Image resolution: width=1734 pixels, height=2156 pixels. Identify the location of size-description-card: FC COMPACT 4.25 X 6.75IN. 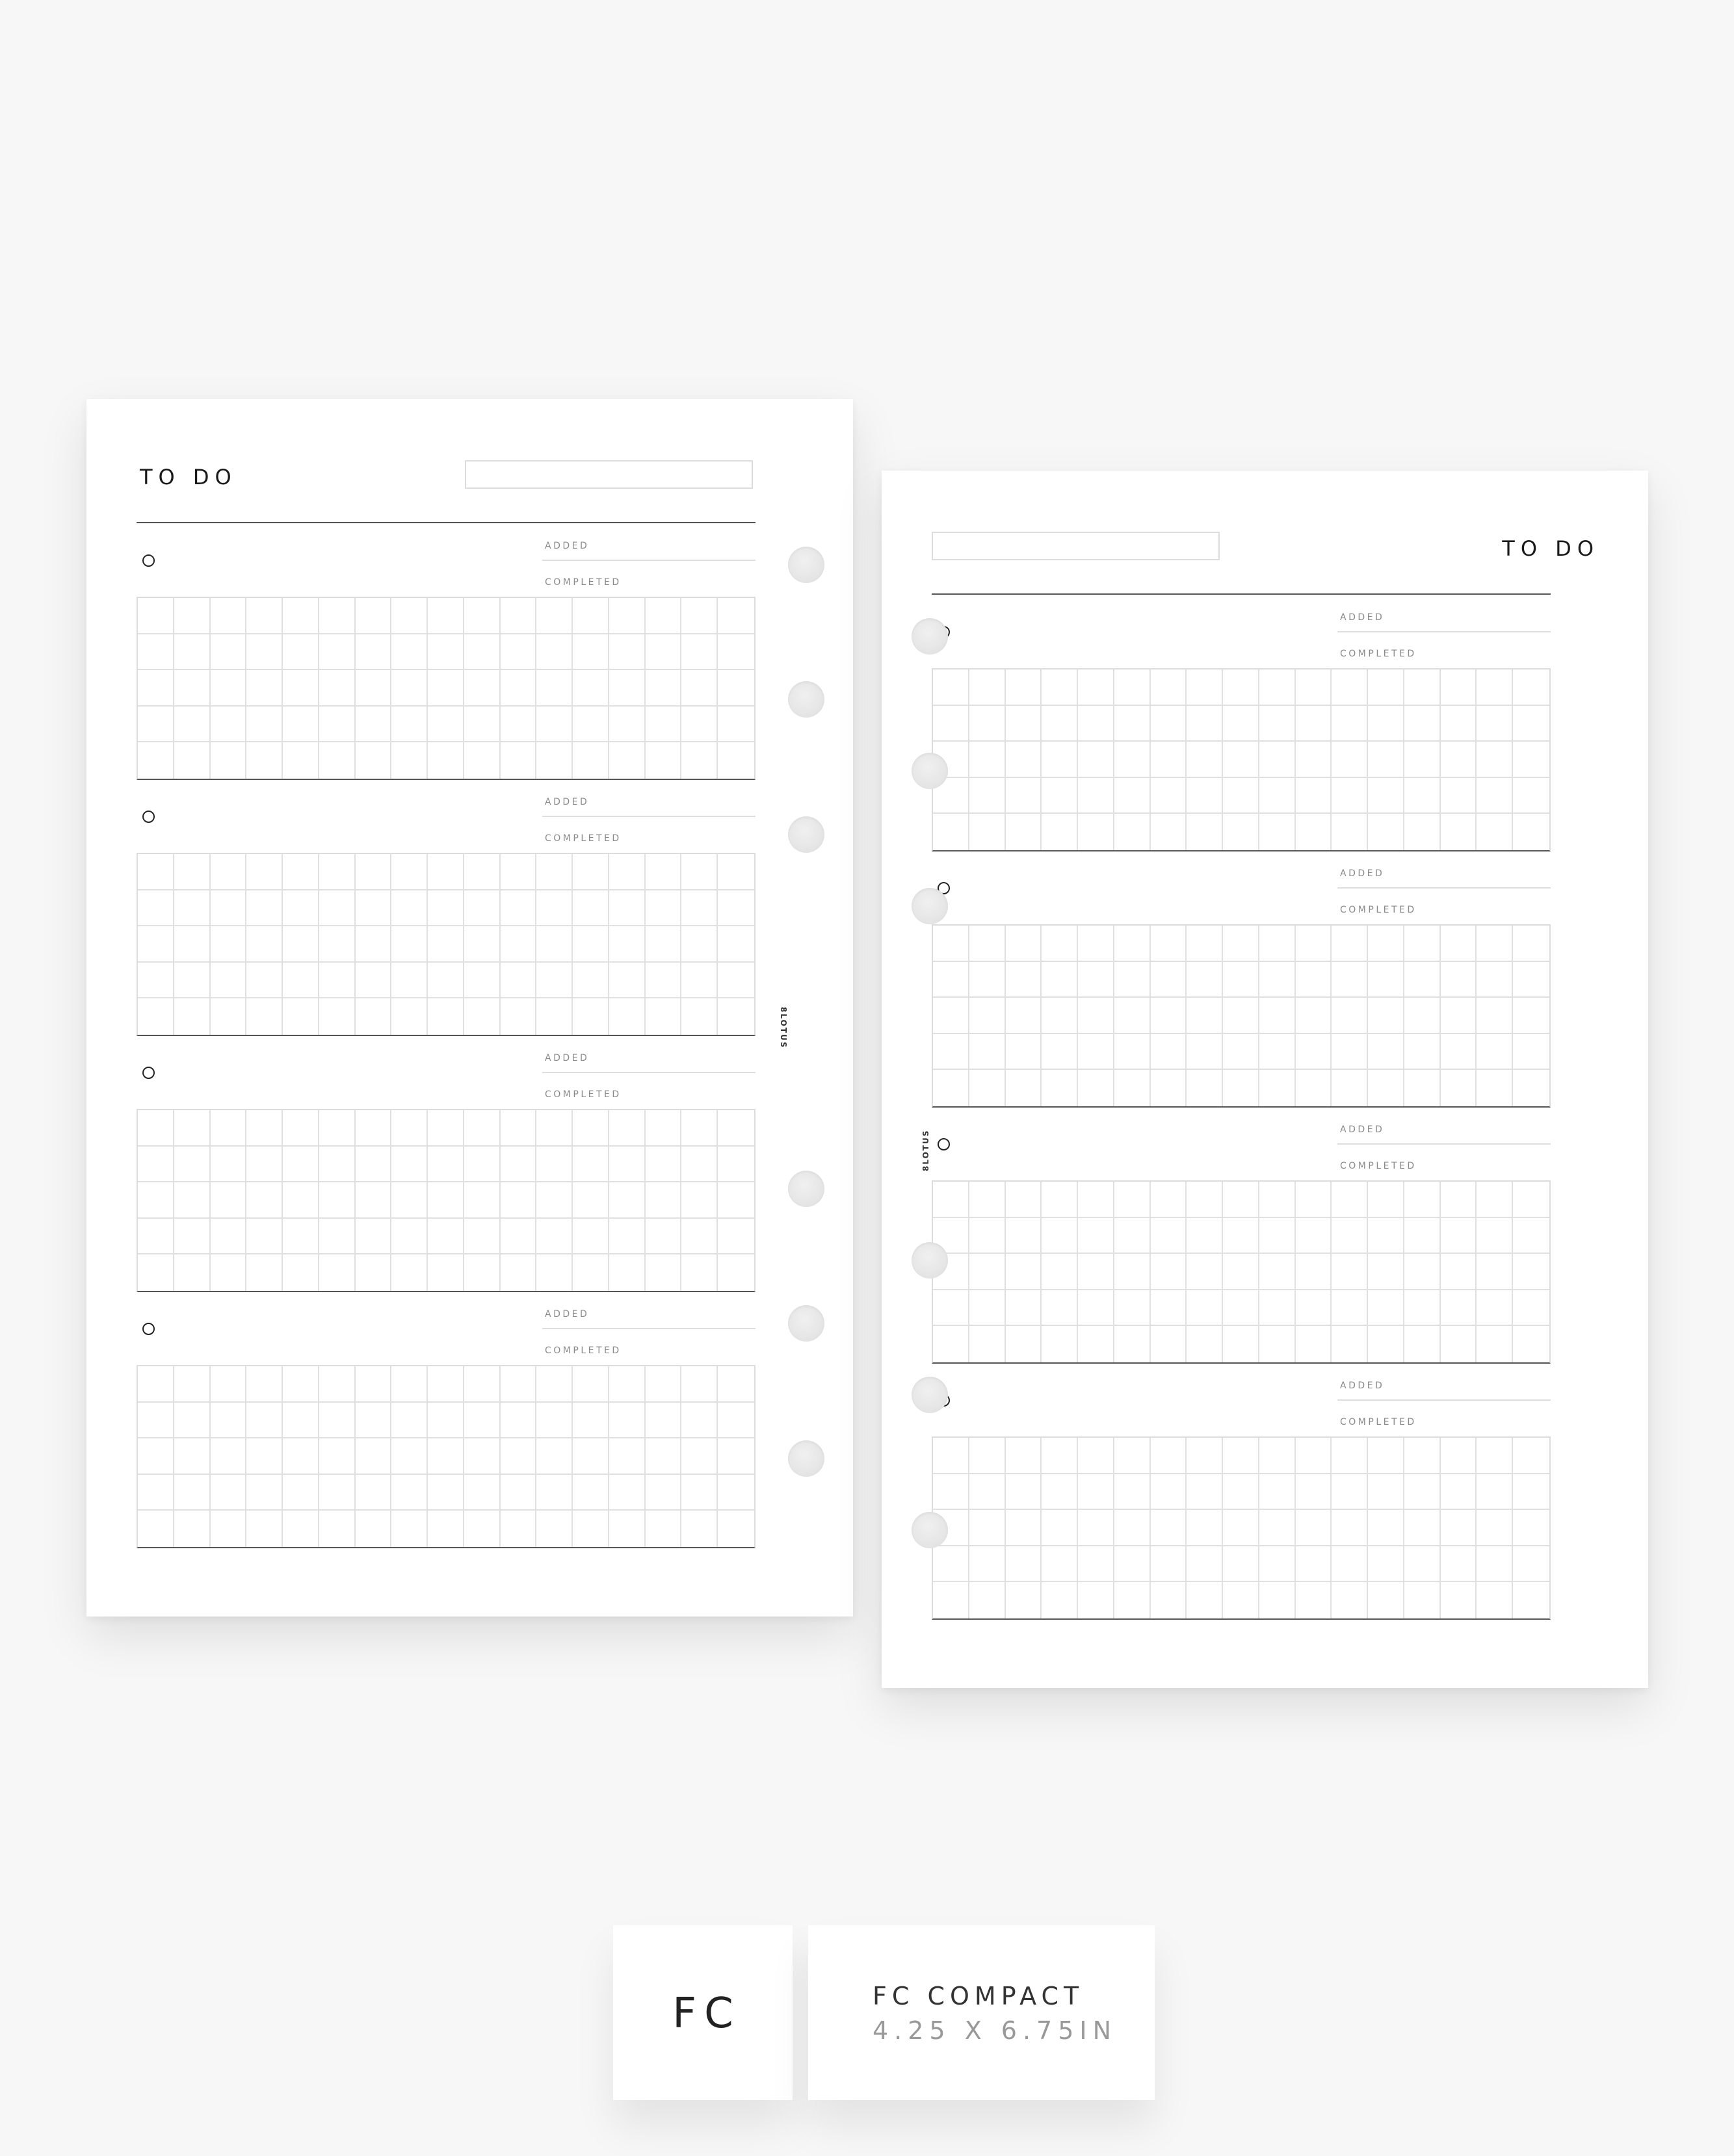
(982, 2013).